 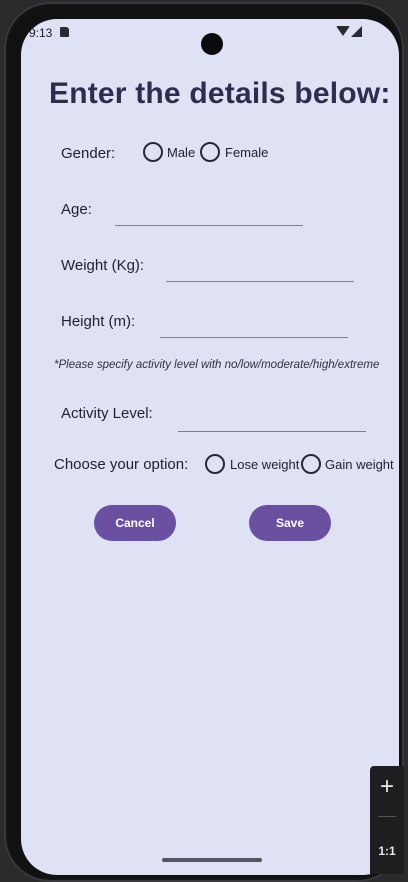 I want to click on lose-weight-radio, so click(x=215, y=464).